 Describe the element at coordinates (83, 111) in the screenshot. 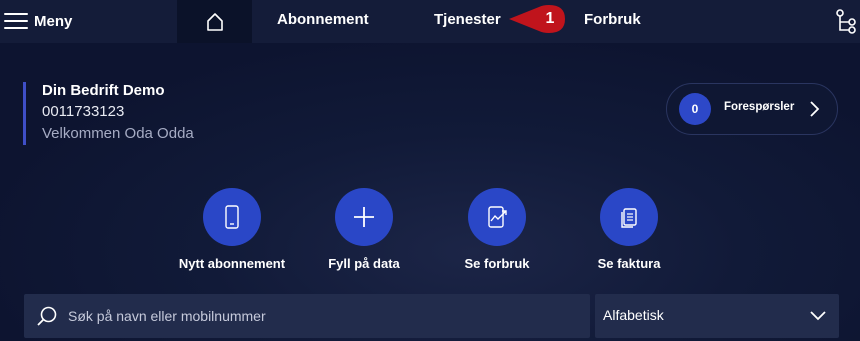

I see `company-id: 0011733123` at that location.